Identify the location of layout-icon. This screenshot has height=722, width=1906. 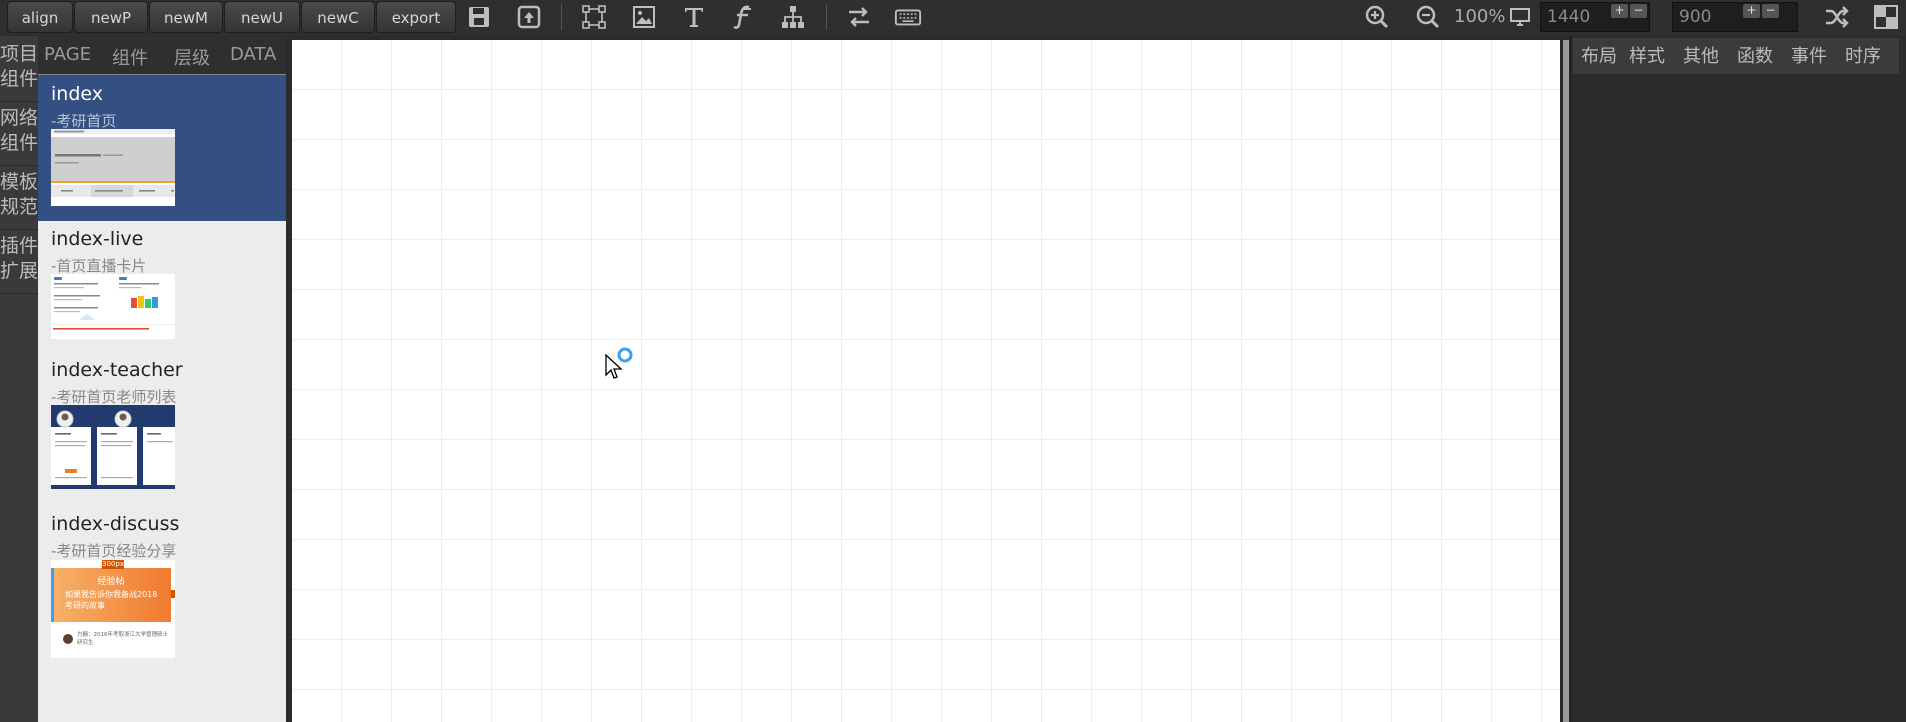
(1886, 17).